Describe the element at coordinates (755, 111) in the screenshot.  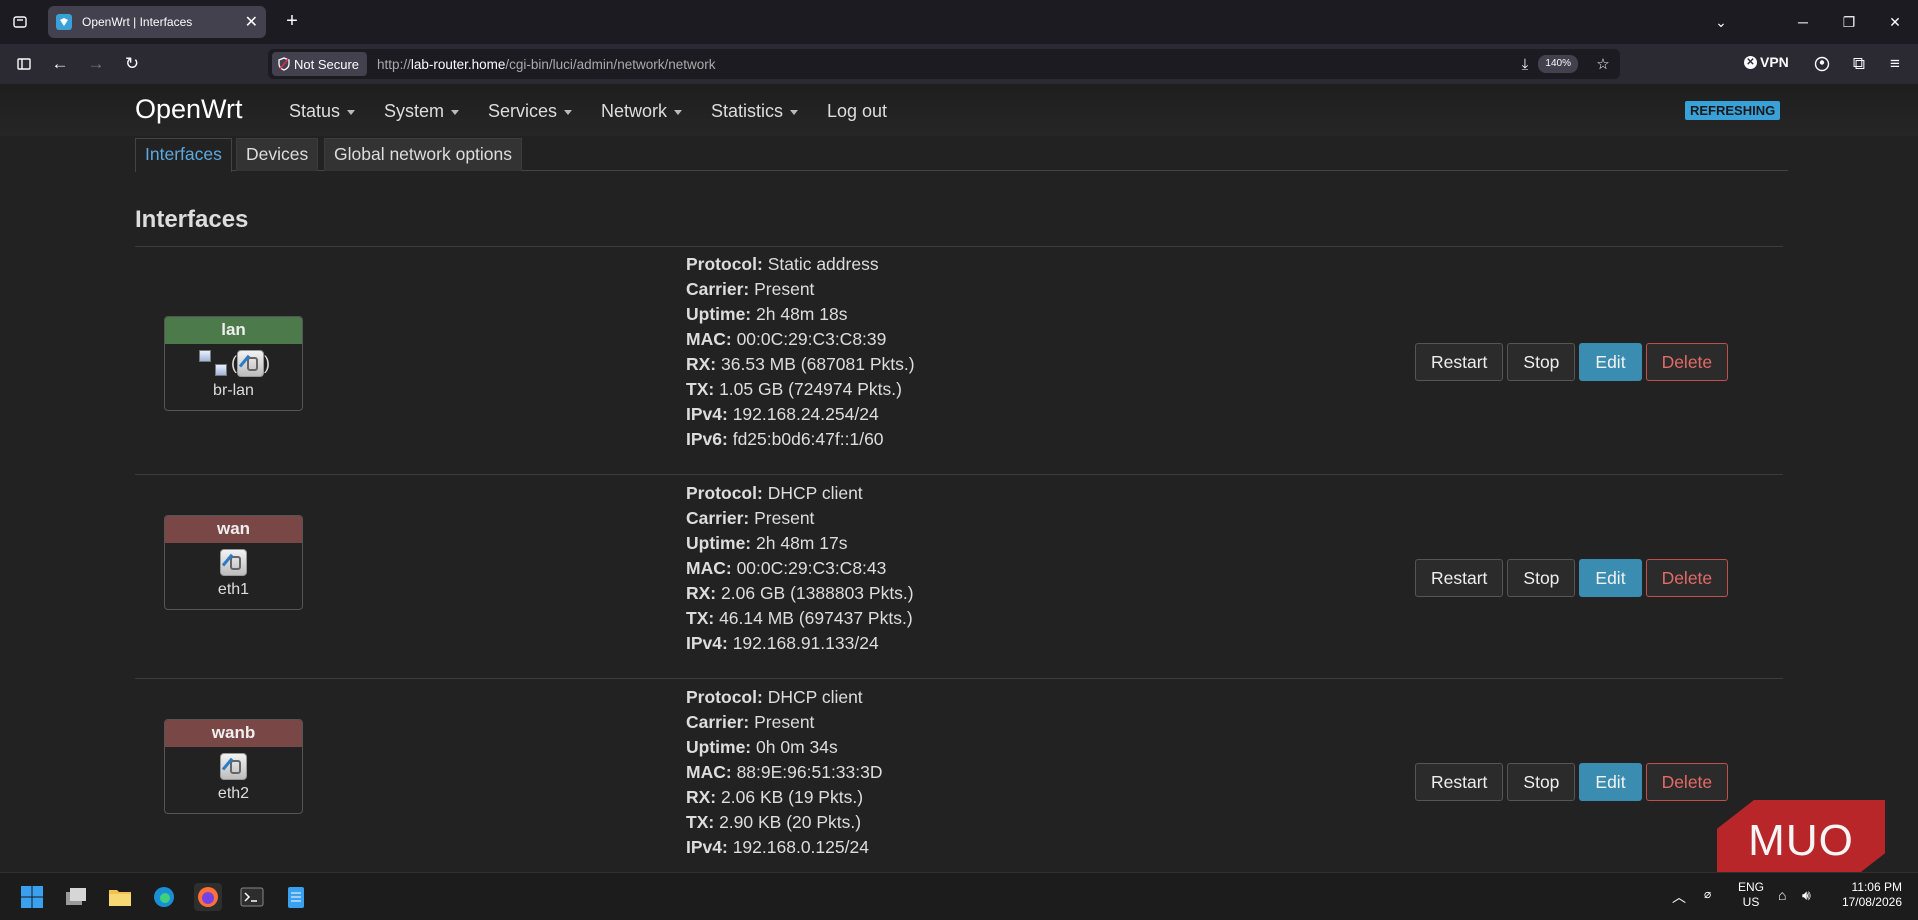
I see `menu-statistics: Statistics` at that location.